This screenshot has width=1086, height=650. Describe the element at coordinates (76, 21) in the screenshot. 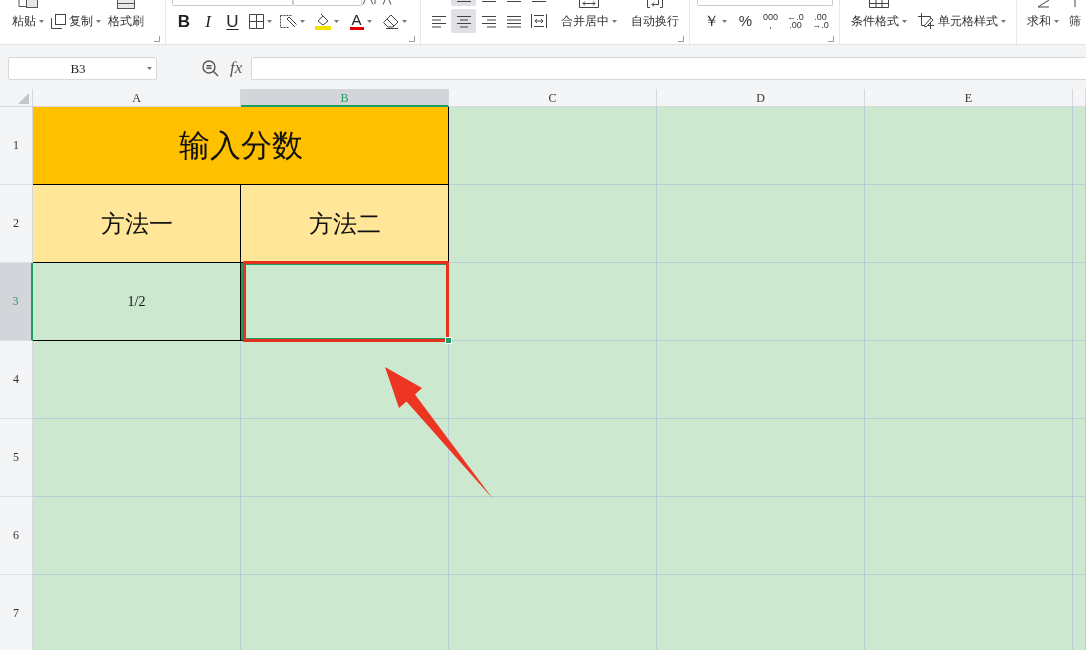

I see `copy-button: 复制` at that location.